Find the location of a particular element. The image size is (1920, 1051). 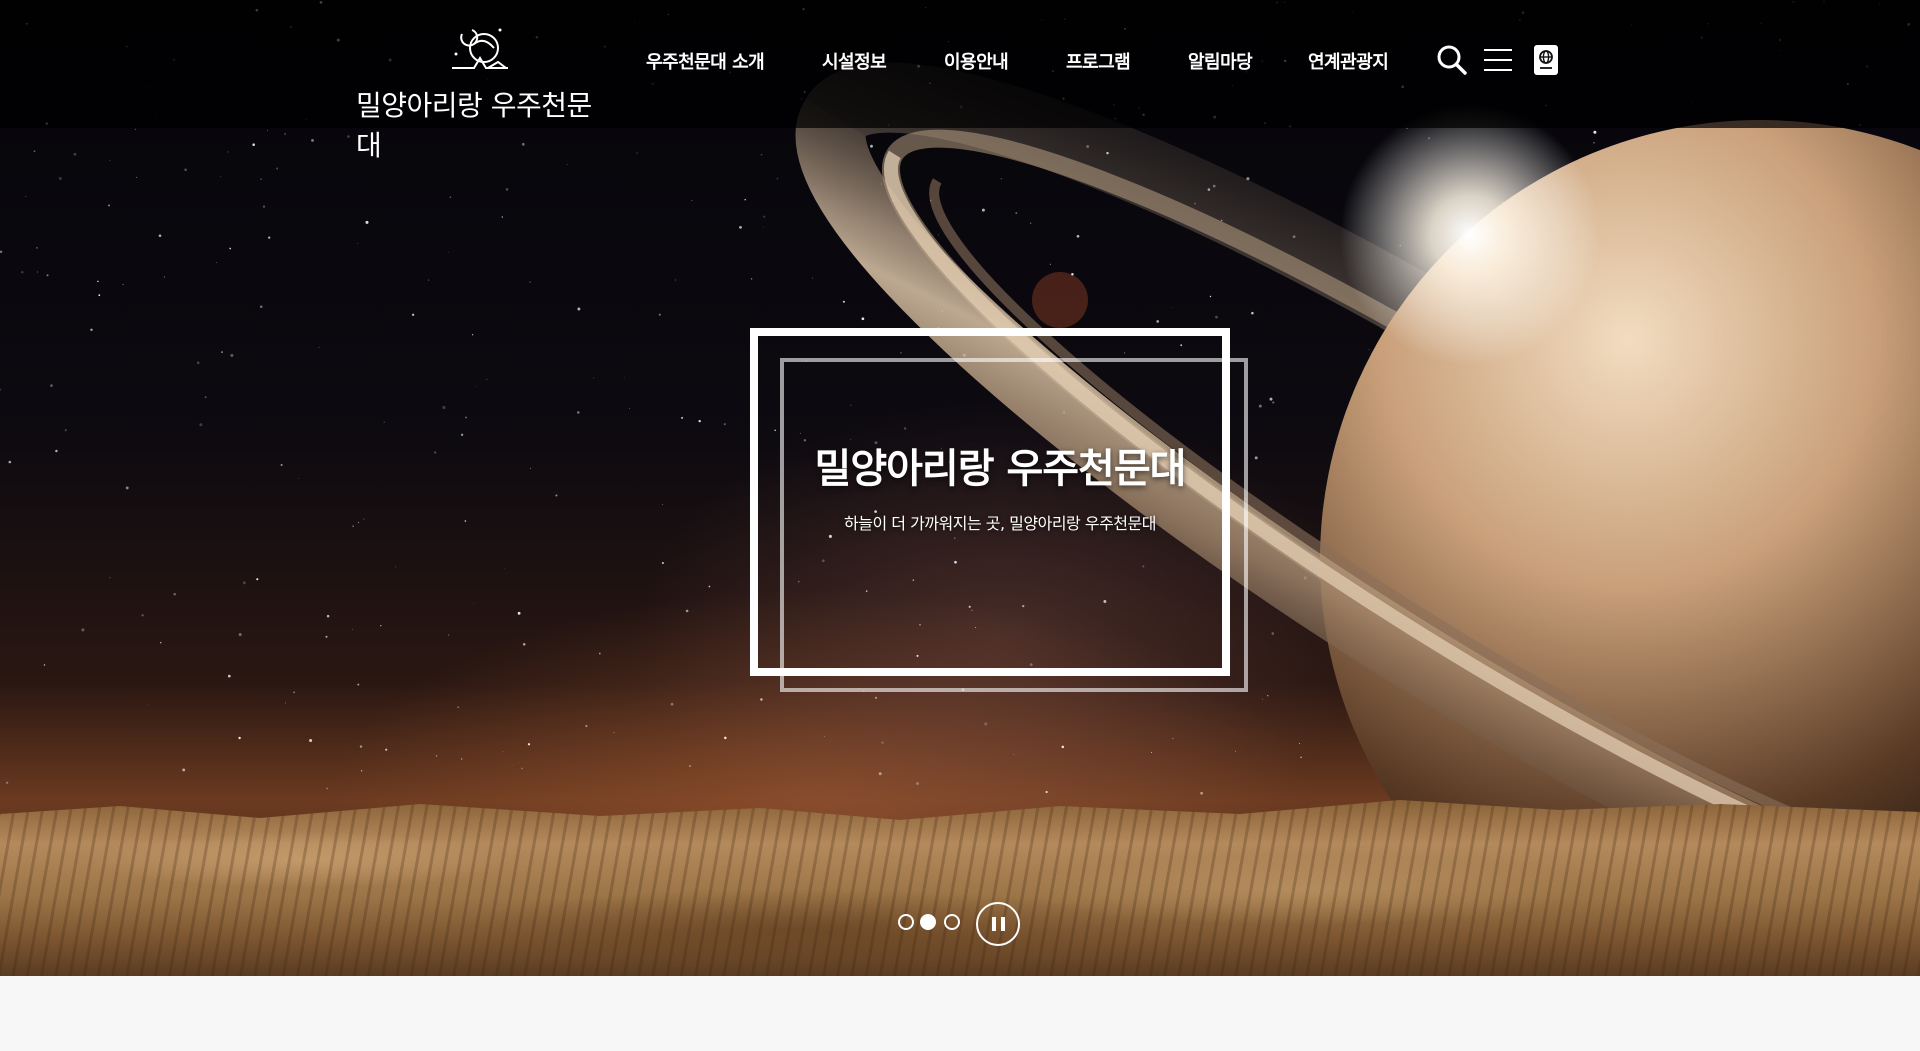

nav-item-notices: 알림마당 is located at coordinates (1220, 61).